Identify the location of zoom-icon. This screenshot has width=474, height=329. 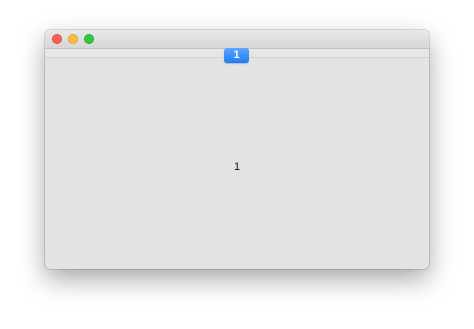
(89, 39).